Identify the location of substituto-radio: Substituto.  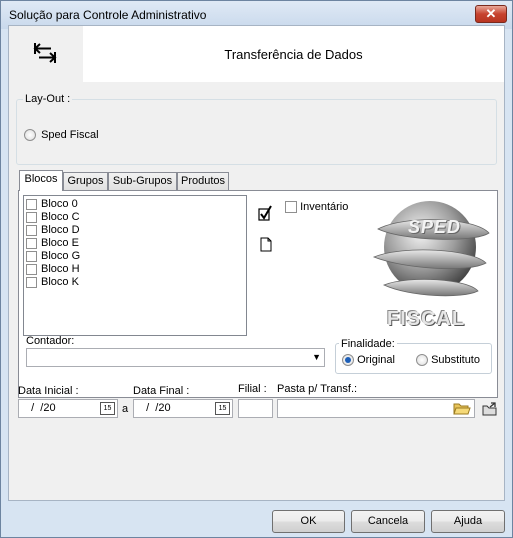
(448, 360).